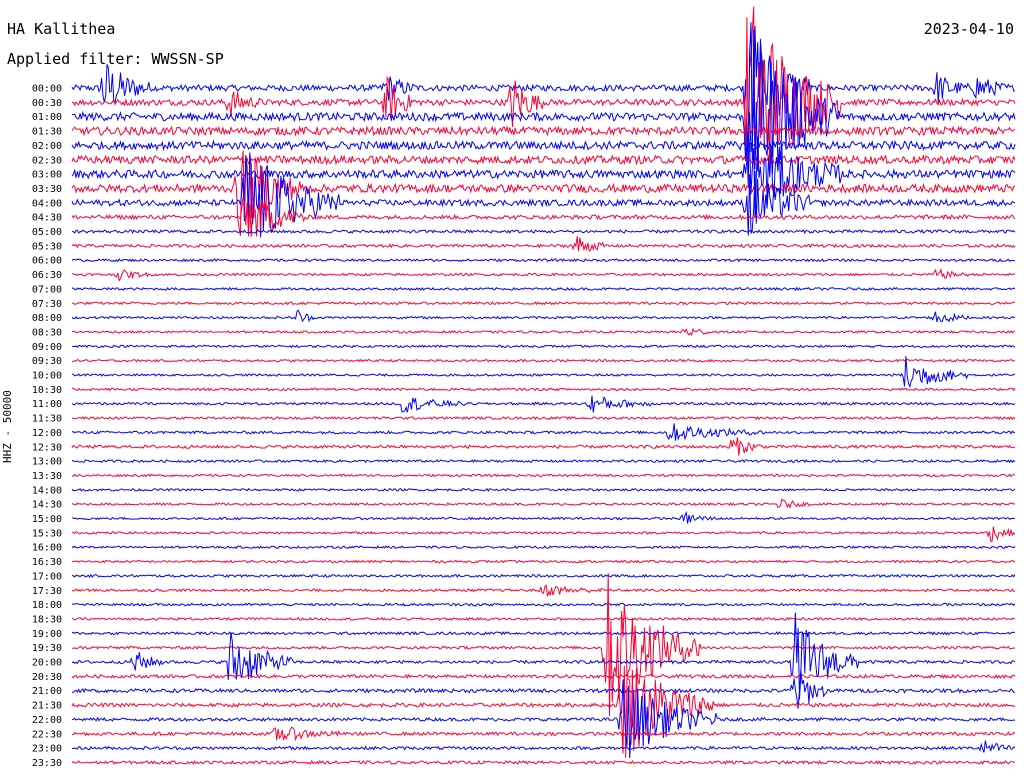 This screenshot has height=780, width=1024. Describe the element at coordinates (47, 605) in the screenshot. I see `time-label: 18:00` at that location.